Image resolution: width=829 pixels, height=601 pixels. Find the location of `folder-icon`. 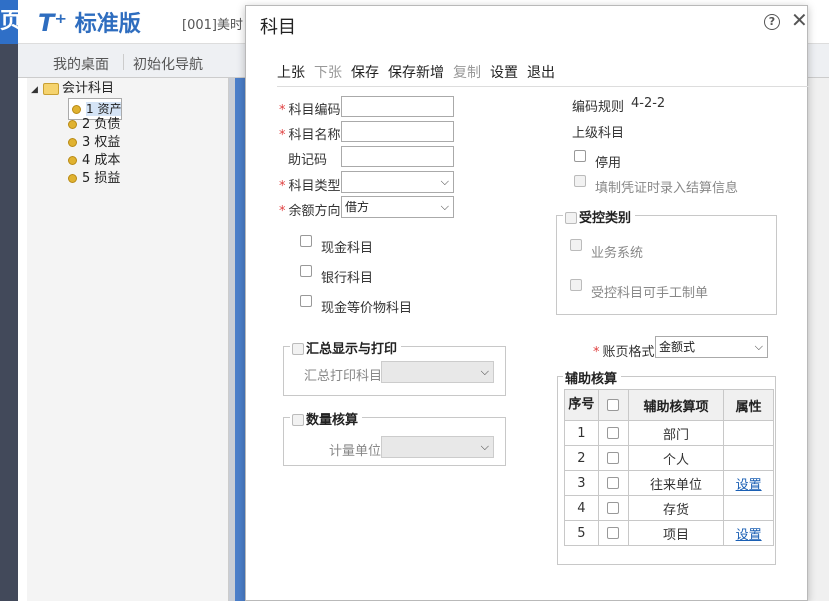

folder-icon is located at coordinates (51, 88).